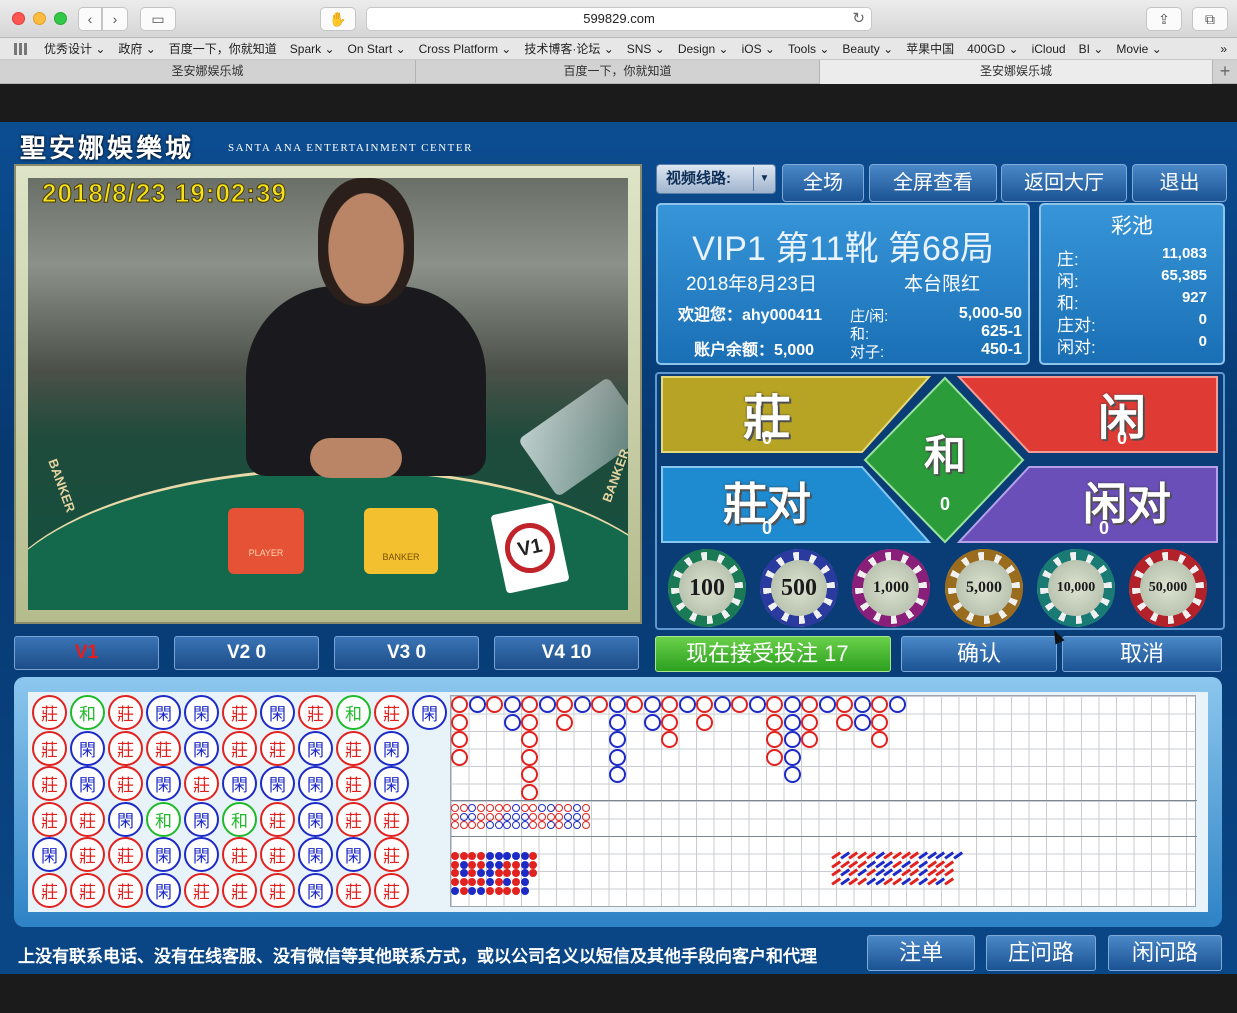  What do you see at coordinates (406, 653) in the screenshot?
I see `video-tab-v3: V3 0` at bounding box center [406, 653].